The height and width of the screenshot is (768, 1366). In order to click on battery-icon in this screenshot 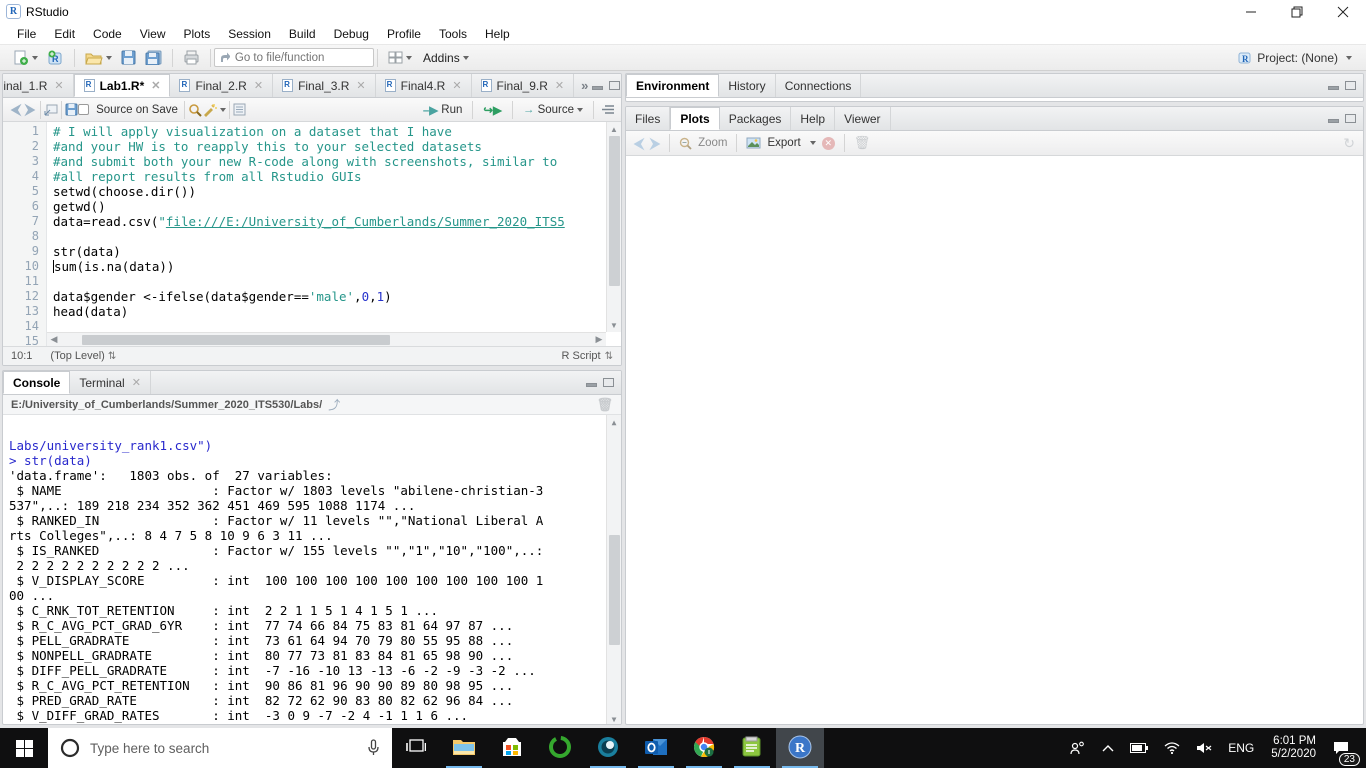, I will do `click(1139, 748)`.